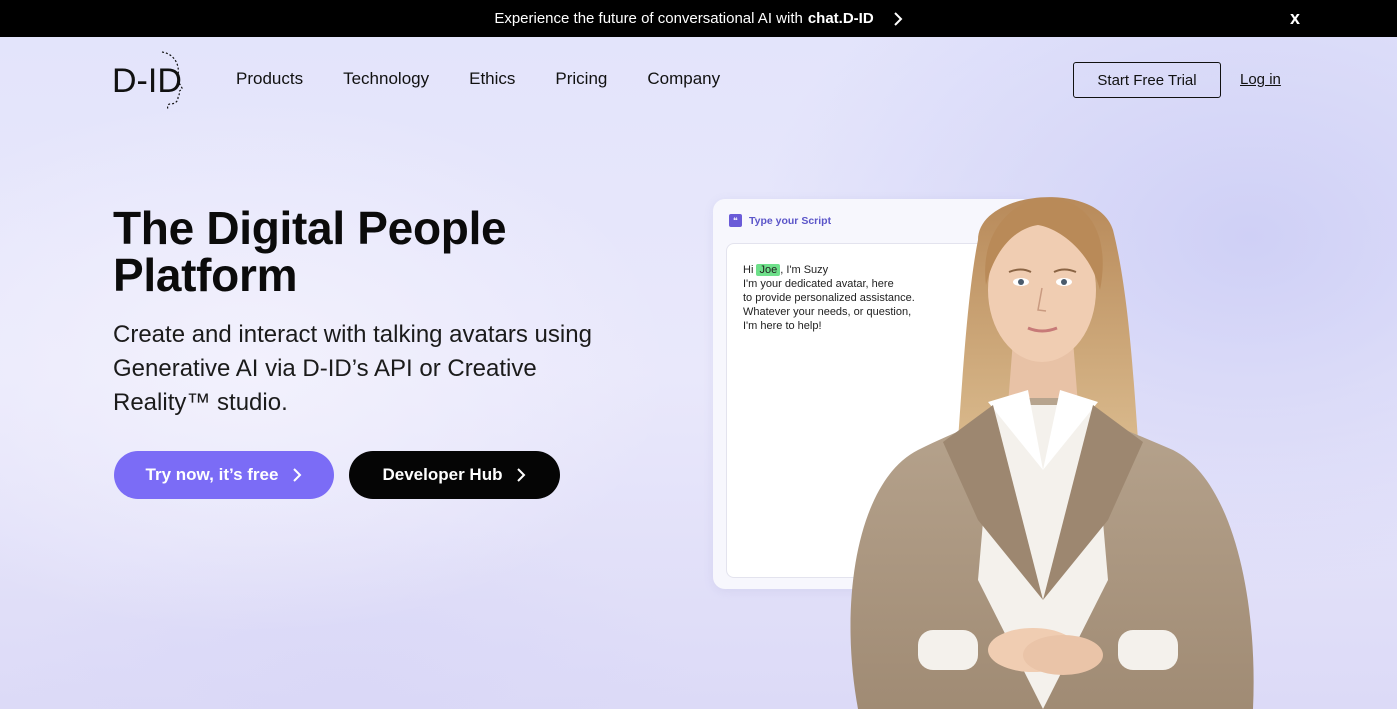  Describe the element at coordinates (1295, 18) in the screenshot. I see `close-announcement-button: x` at that location.